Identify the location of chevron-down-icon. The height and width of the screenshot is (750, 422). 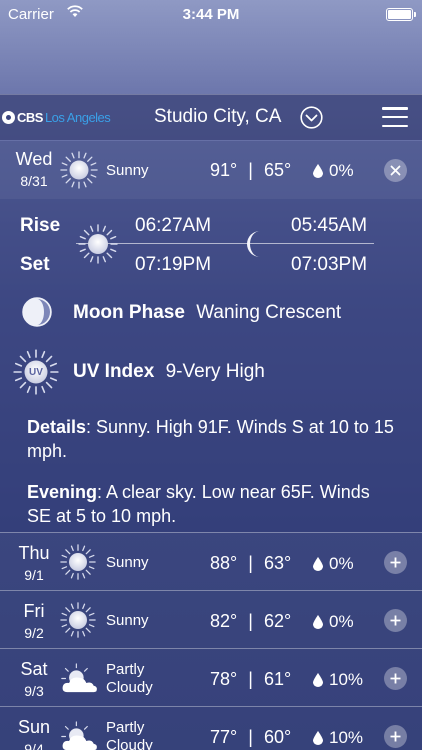
(311, 117).